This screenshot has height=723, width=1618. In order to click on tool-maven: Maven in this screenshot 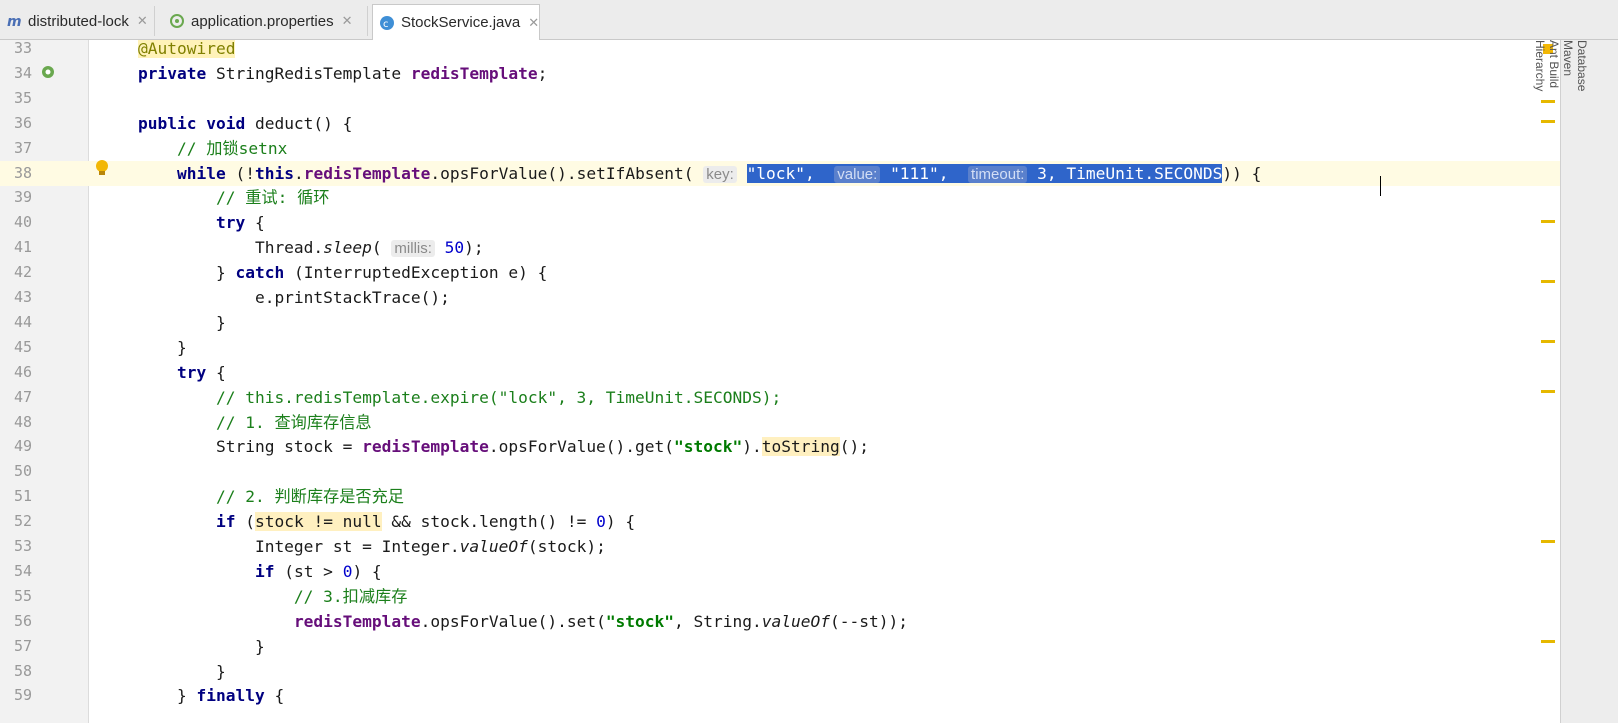, I will do `click(1568, 363)`.